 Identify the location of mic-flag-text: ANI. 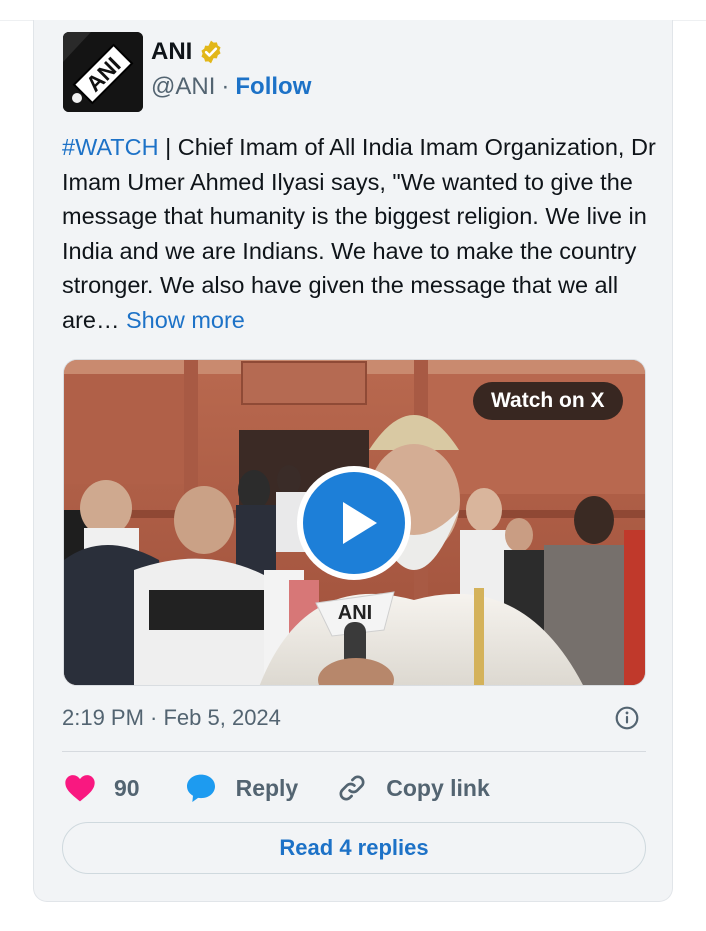
(355, 613).